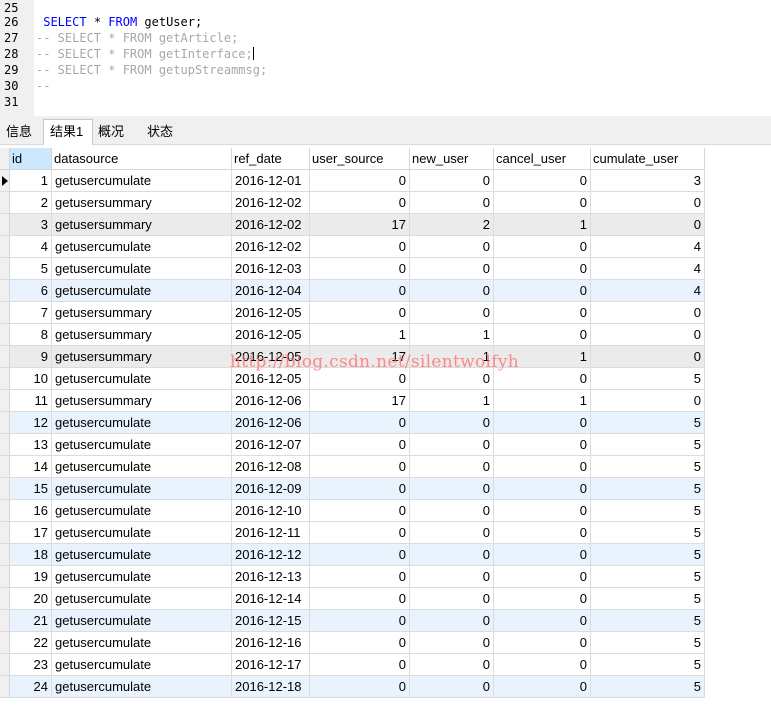 The width and height of the screenshot is (771, 707). Describe the element at coordinates (352, 489) in the screenshot. I see `table-row: 15 getusercumulate 2016-12-09 0 0 0 5` at that location.